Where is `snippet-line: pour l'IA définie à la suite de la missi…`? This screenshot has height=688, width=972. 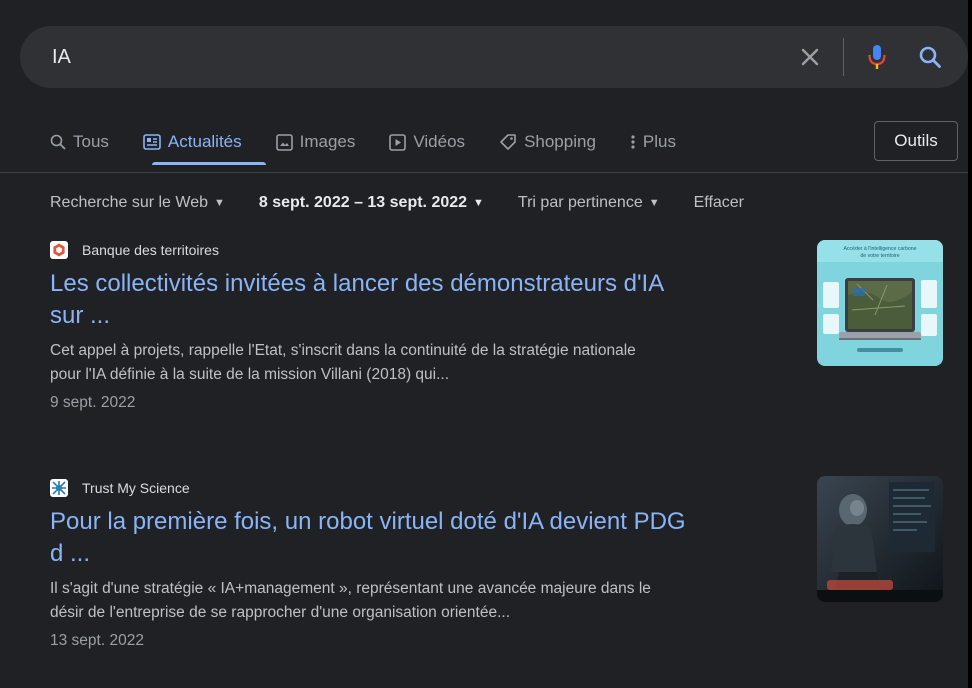
snippet-line: pour l'IA définie à la suite de la missi… is located at coordinates (250, 374).